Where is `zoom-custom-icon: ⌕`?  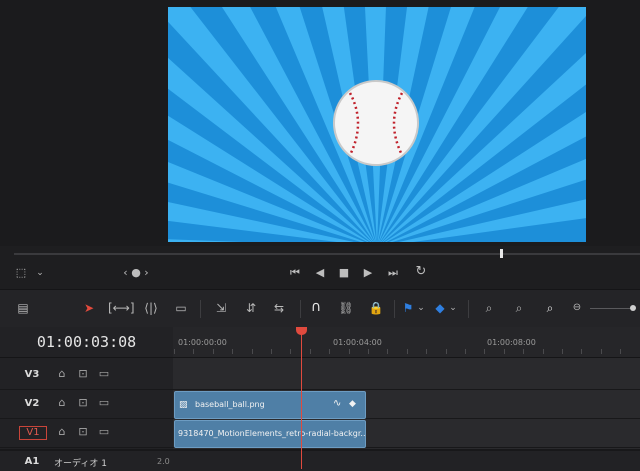 zoom-custom-icon: ⌕ is located at coordinates (550, 308).